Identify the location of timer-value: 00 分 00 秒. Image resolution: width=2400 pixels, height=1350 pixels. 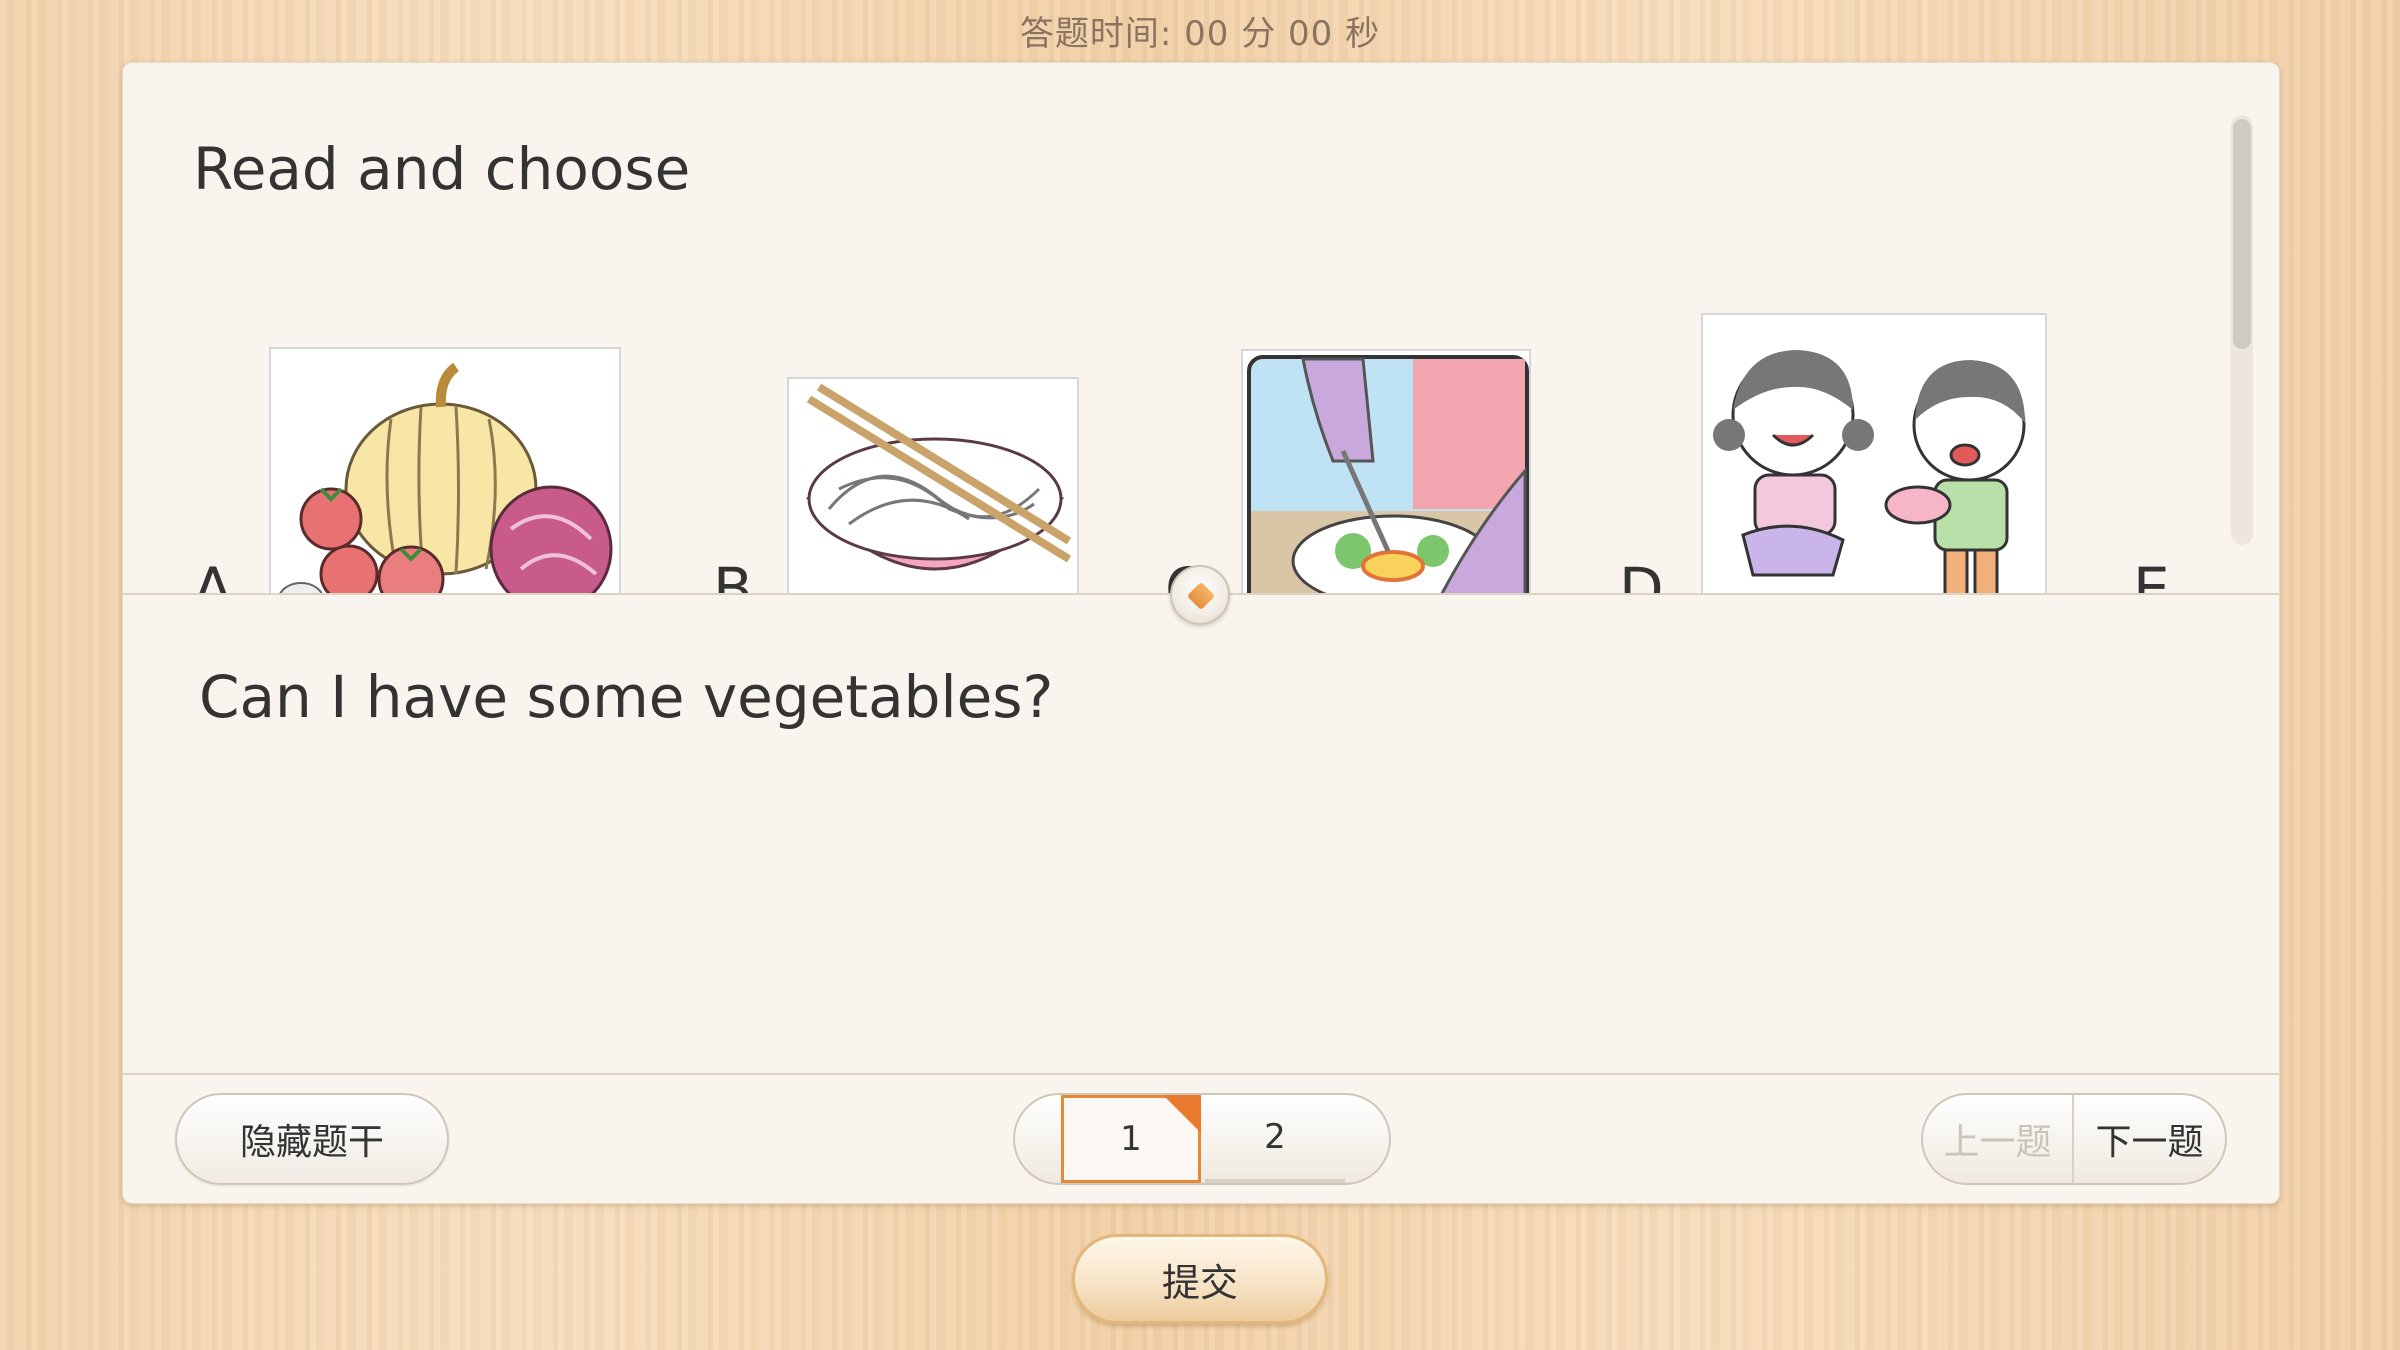
(1282, 34).